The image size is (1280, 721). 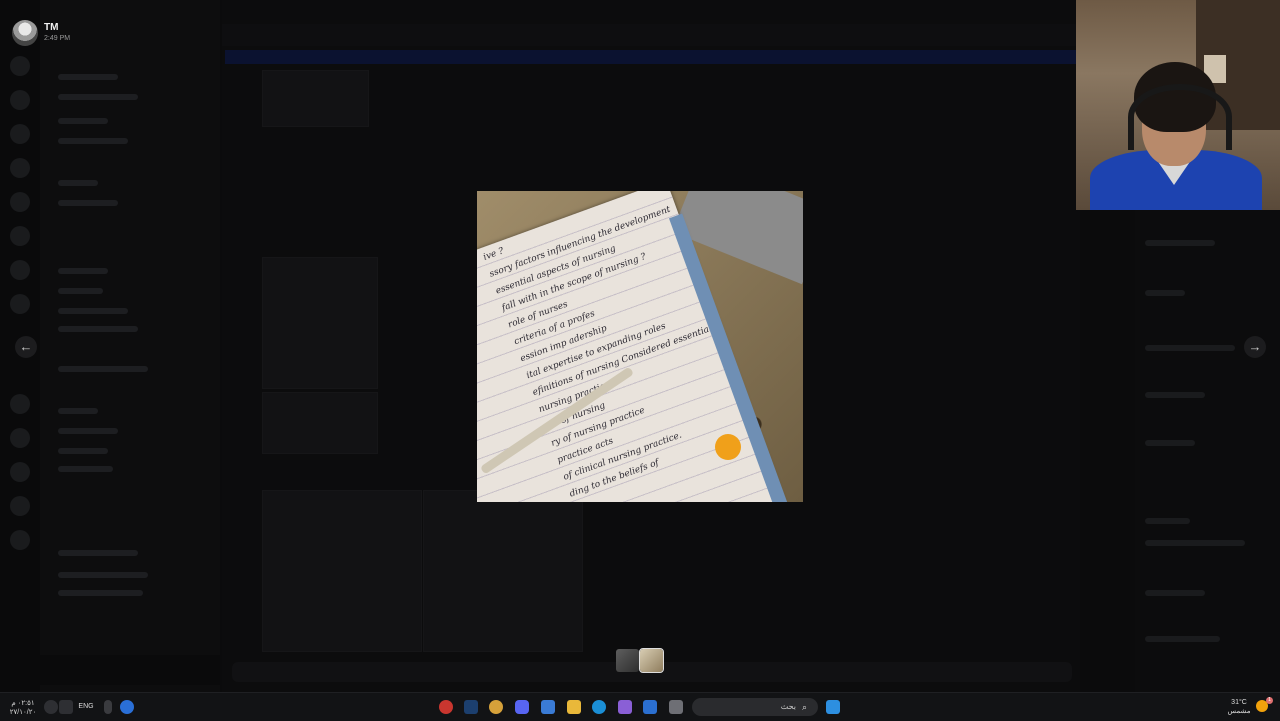 I want to click on member-list, so click(x=1207, y=451).